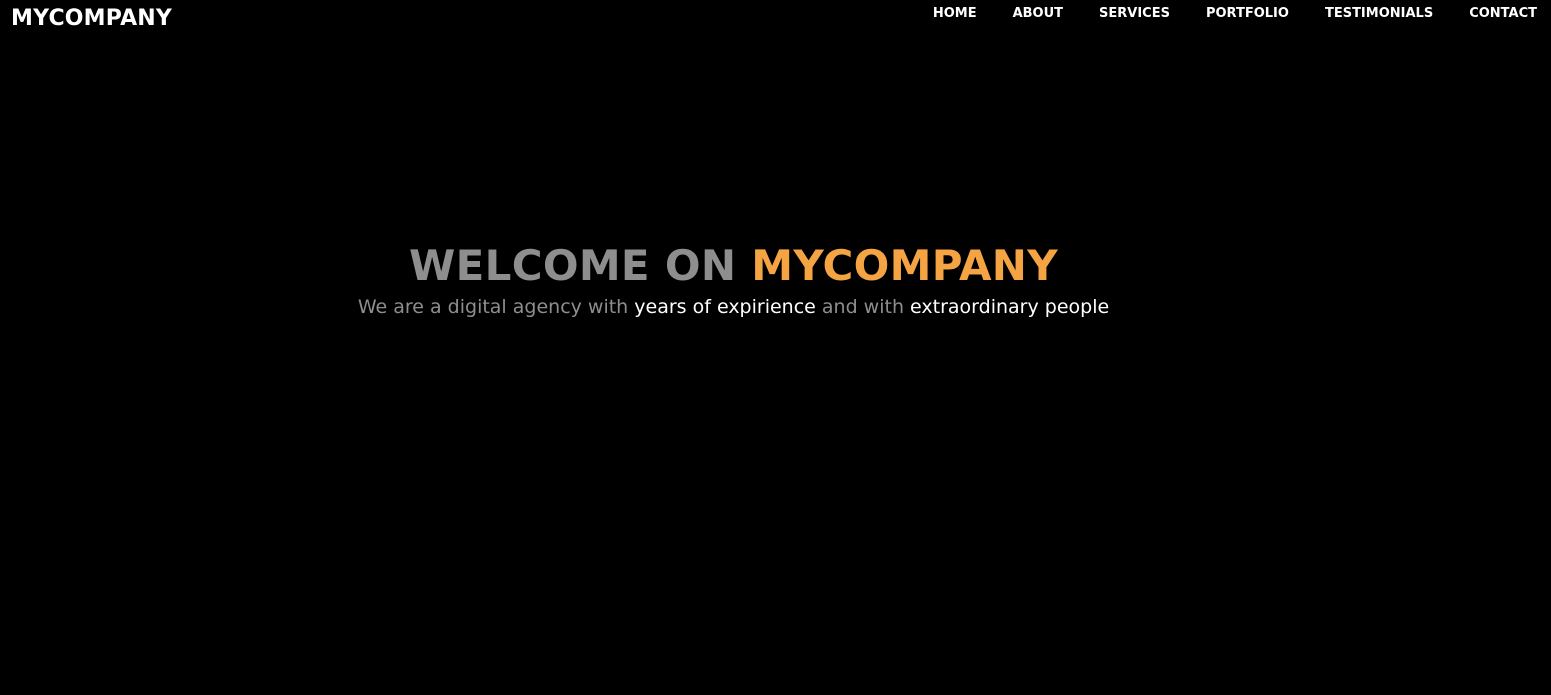 The height and width of the screenshot is (695, 1551). Describe the element at coordinates (1379, 14) in the screenshot. I see `nav-link-testimonials: TESTIMONIALS` at that location.